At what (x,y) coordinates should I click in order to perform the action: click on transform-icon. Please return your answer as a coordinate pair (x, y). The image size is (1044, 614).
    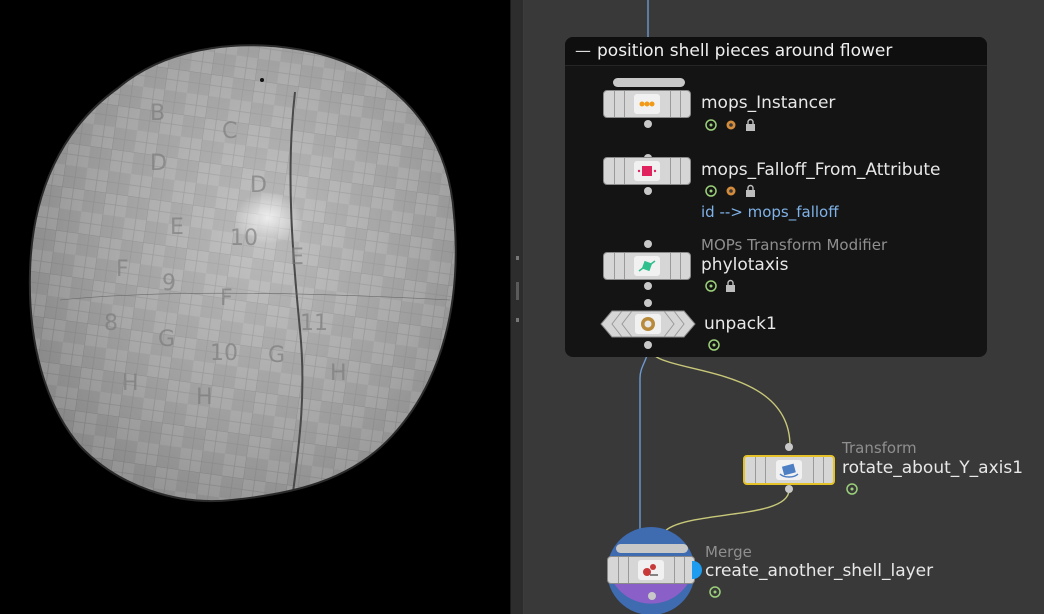
    Looking at the image, I should click on (789, 470).